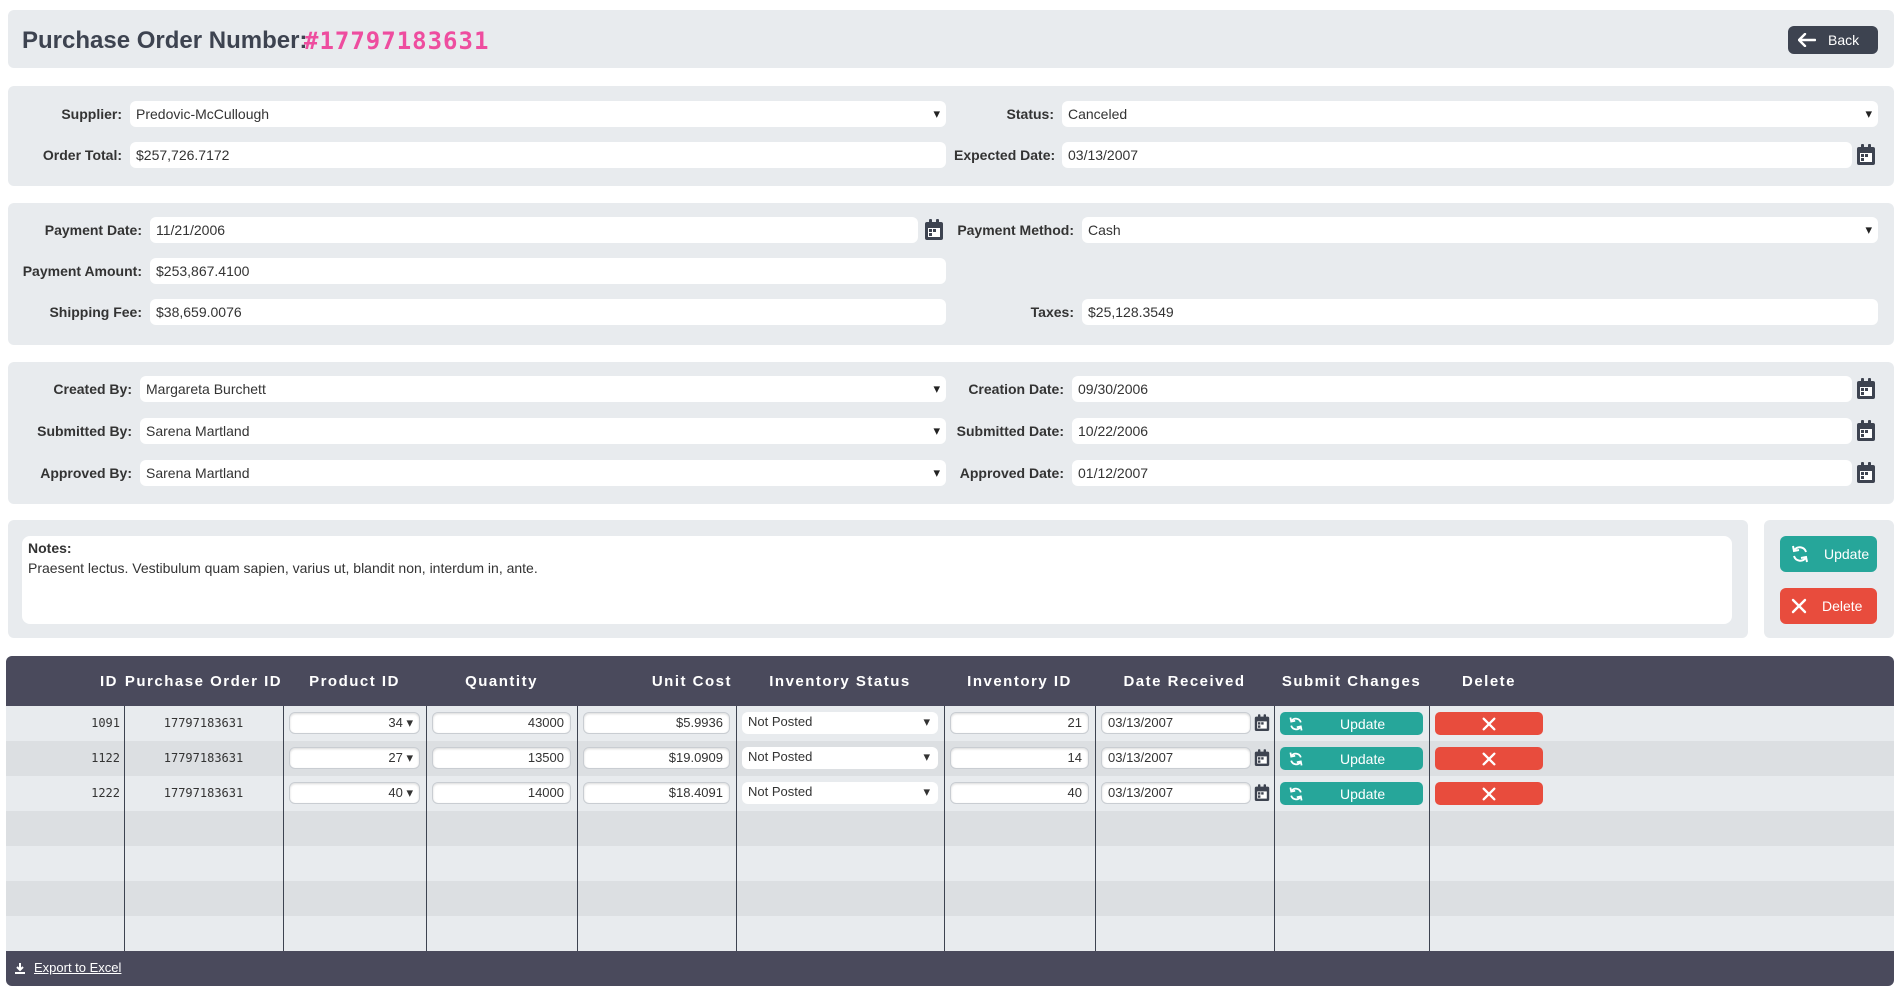 This screenshot has height=990, width=1903. I want to click on product-id-value: 40, so click(395, 792).